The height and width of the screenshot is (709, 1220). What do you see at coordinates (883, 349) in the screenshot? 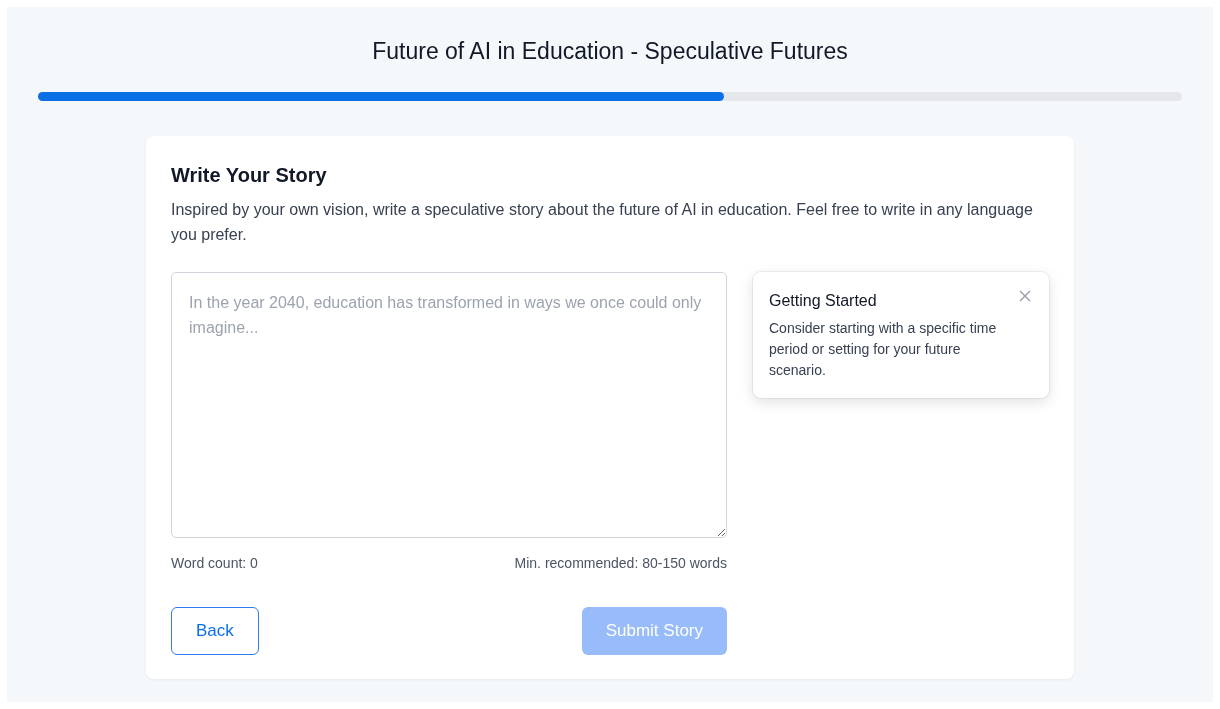
I see `tip-text: Consider starting with a specific time period or setting for your future scenario.` at bounding box center [883, 349].